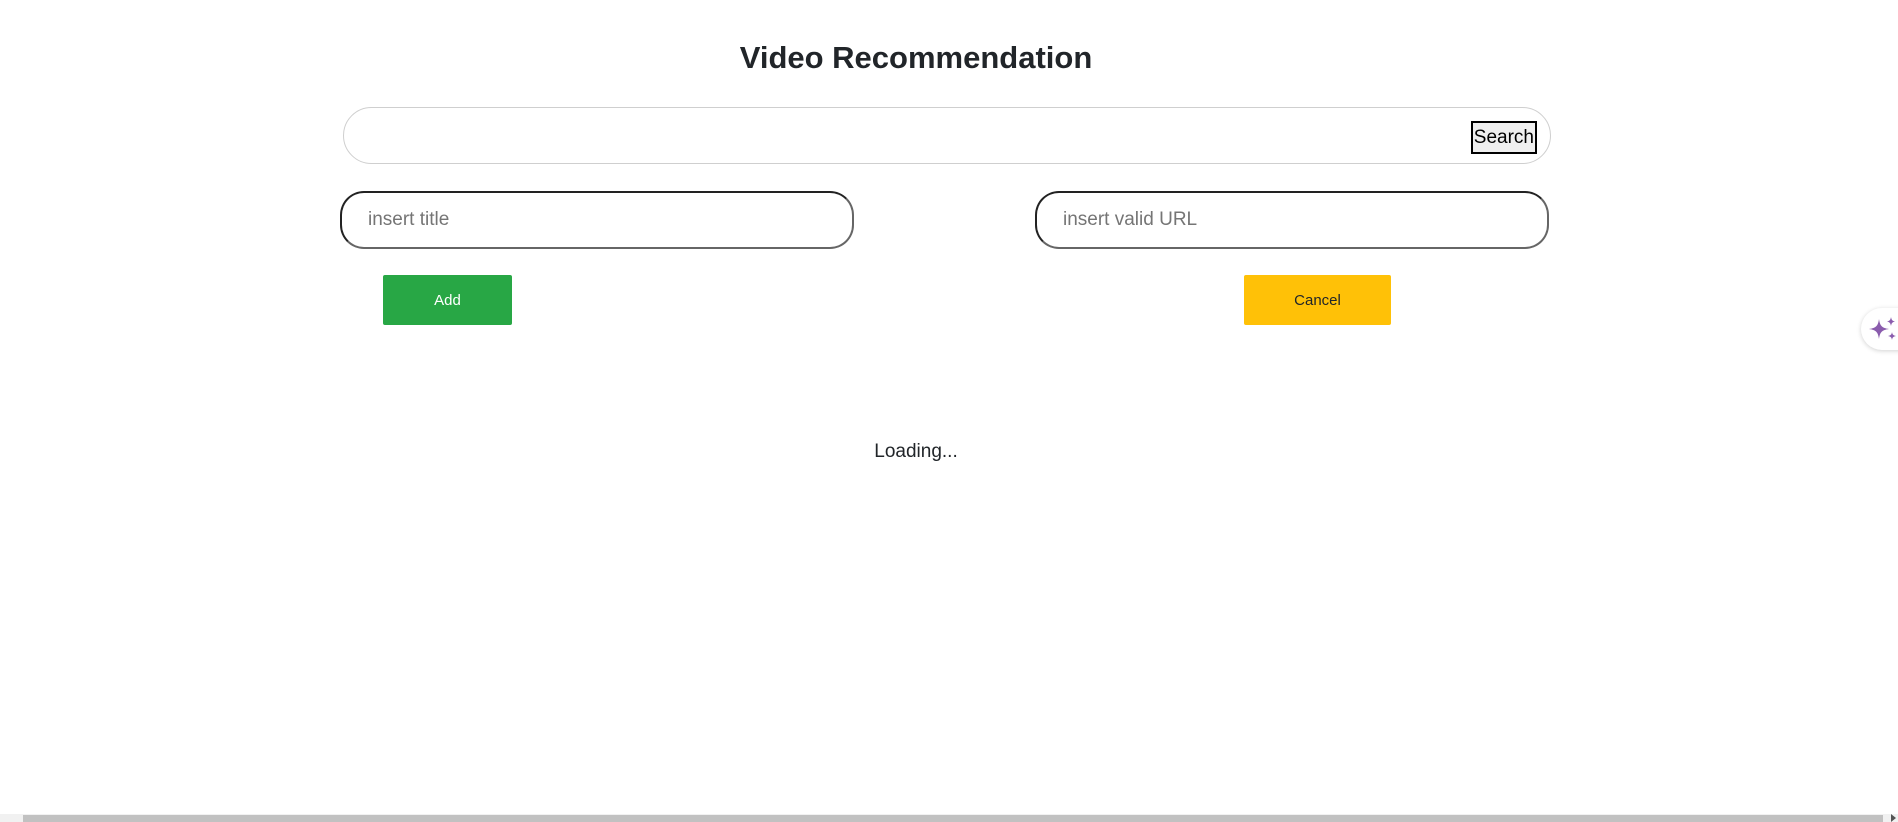 This screenshot has height=822, width=1898. I want to click on sparkle-icon, so click(1882, 328).